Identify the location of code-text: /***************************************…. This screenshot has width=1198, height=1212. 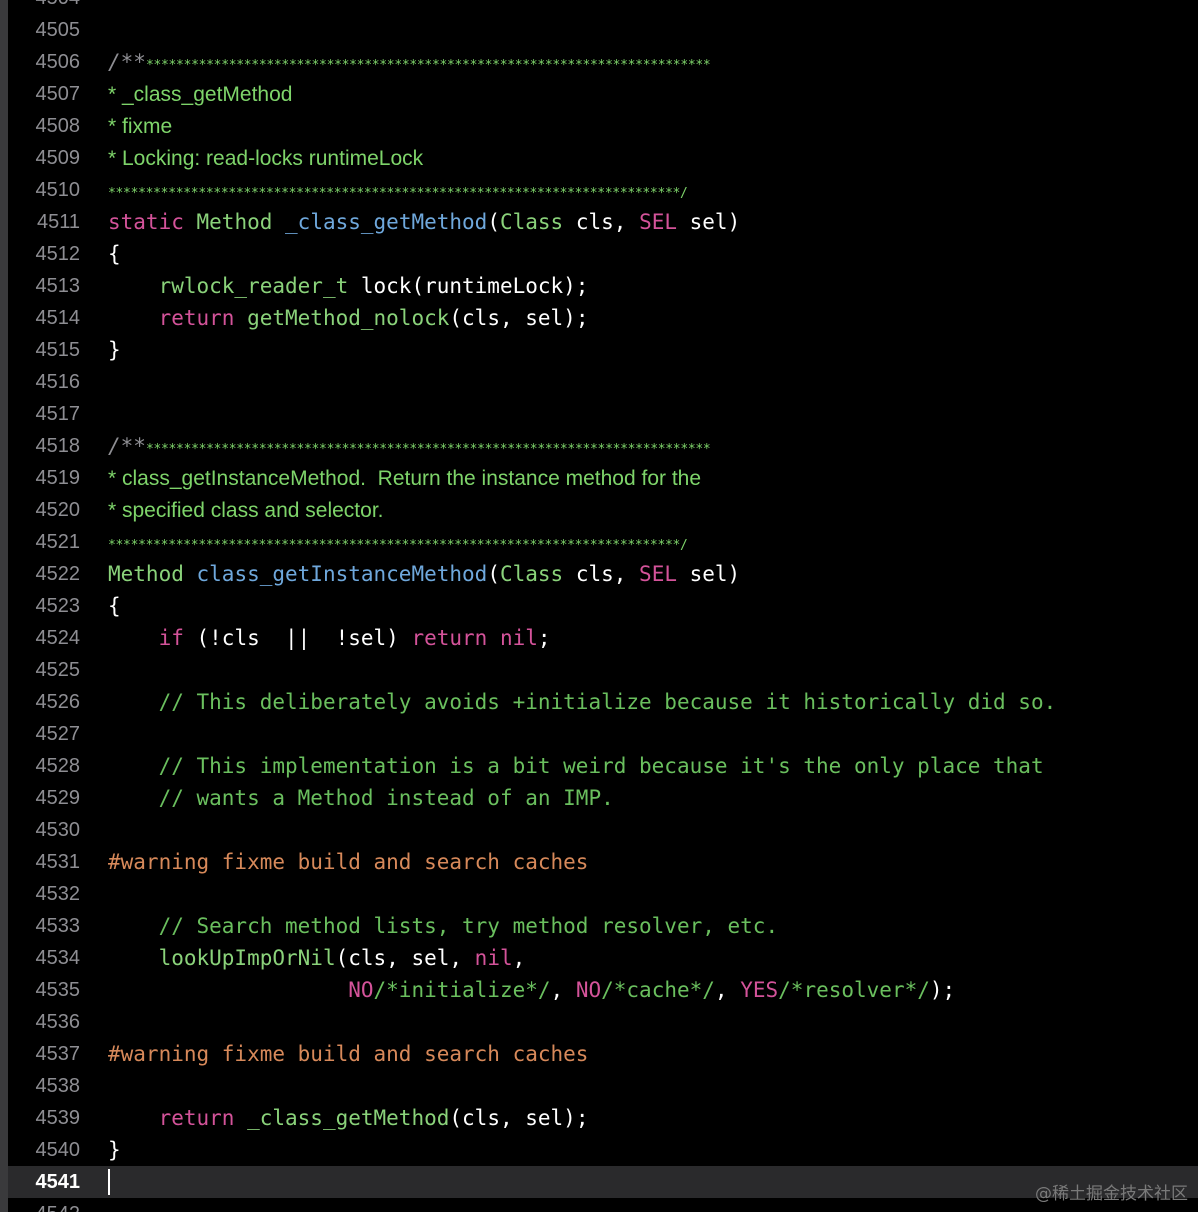
(409, 448).